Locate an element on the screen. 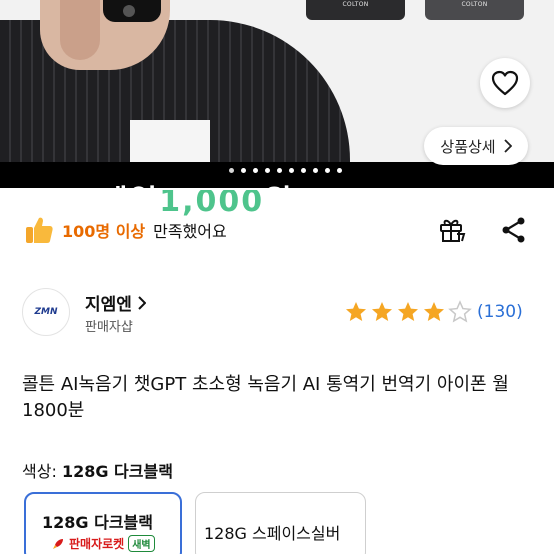 The width and height of the screenshot is (554, 554). seller-logo: ZMN is located at coordinates (46, 312).